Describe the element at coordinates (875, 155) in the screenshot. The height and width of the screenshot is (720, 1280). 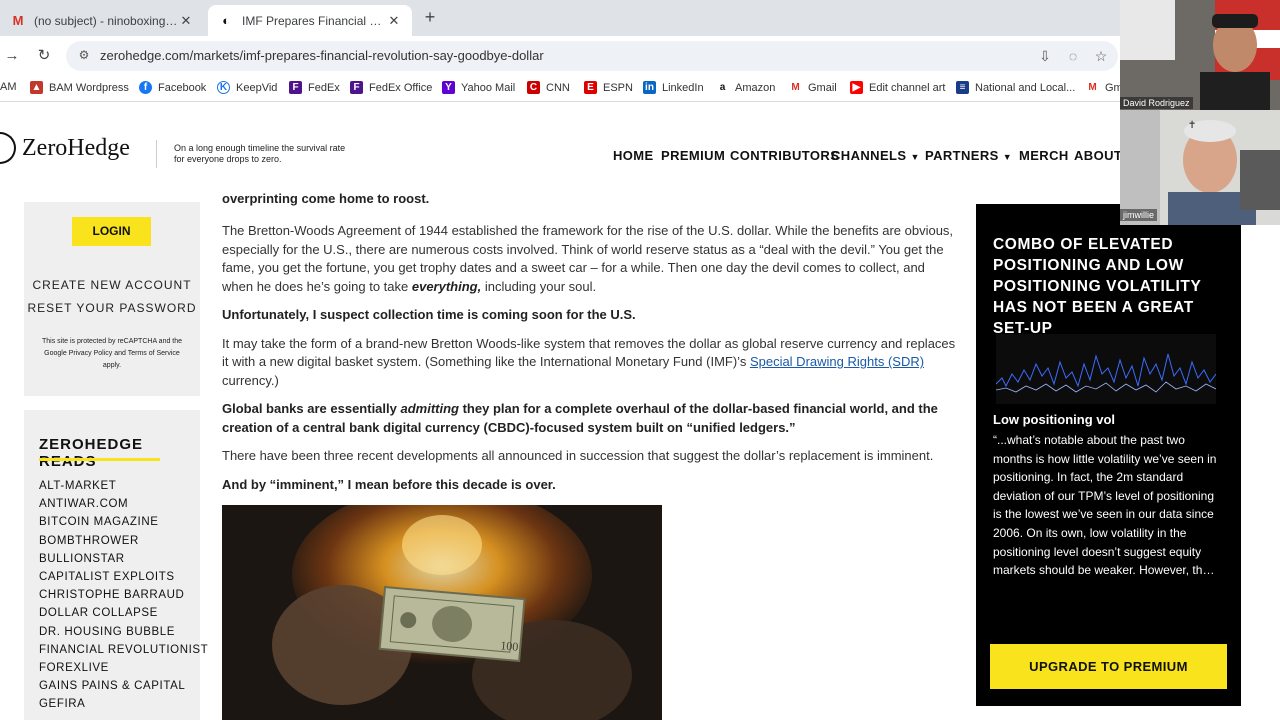
I see `nav-channels: CHANNELS ▼` at that location.